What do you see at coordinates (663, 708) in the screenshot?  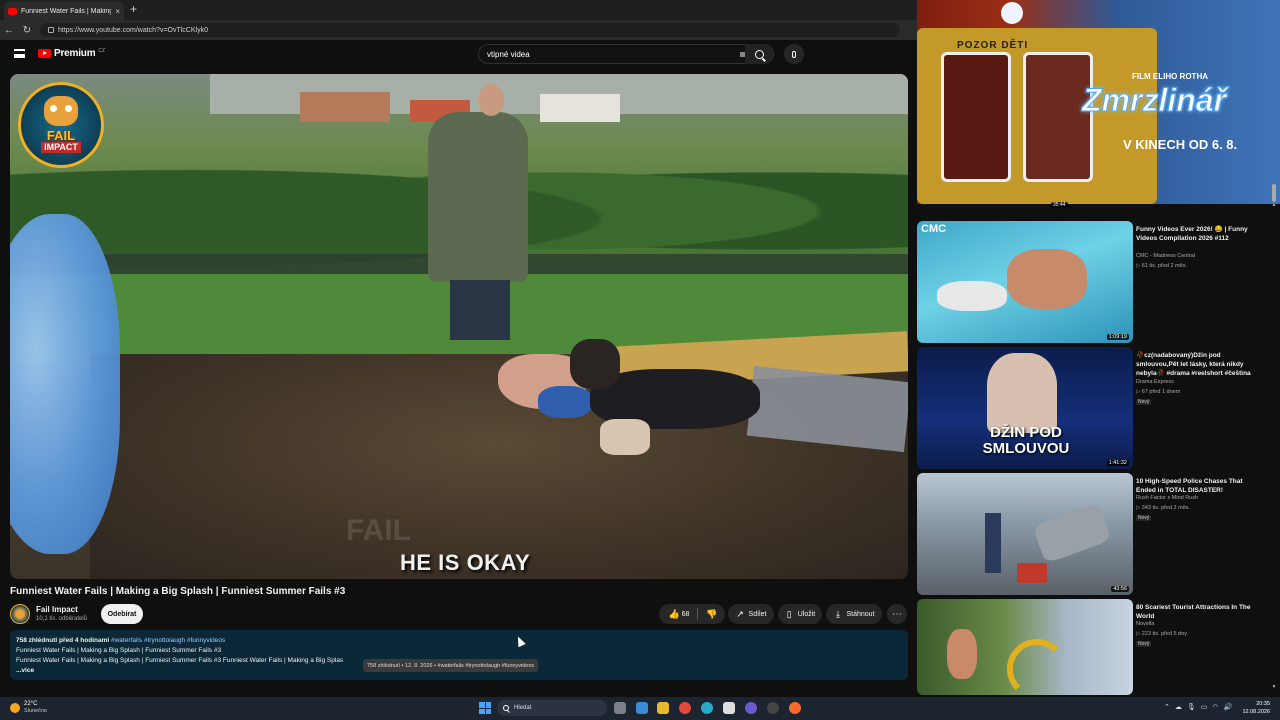 I see `file-explorer-icon` at bounding box center [663, 708].